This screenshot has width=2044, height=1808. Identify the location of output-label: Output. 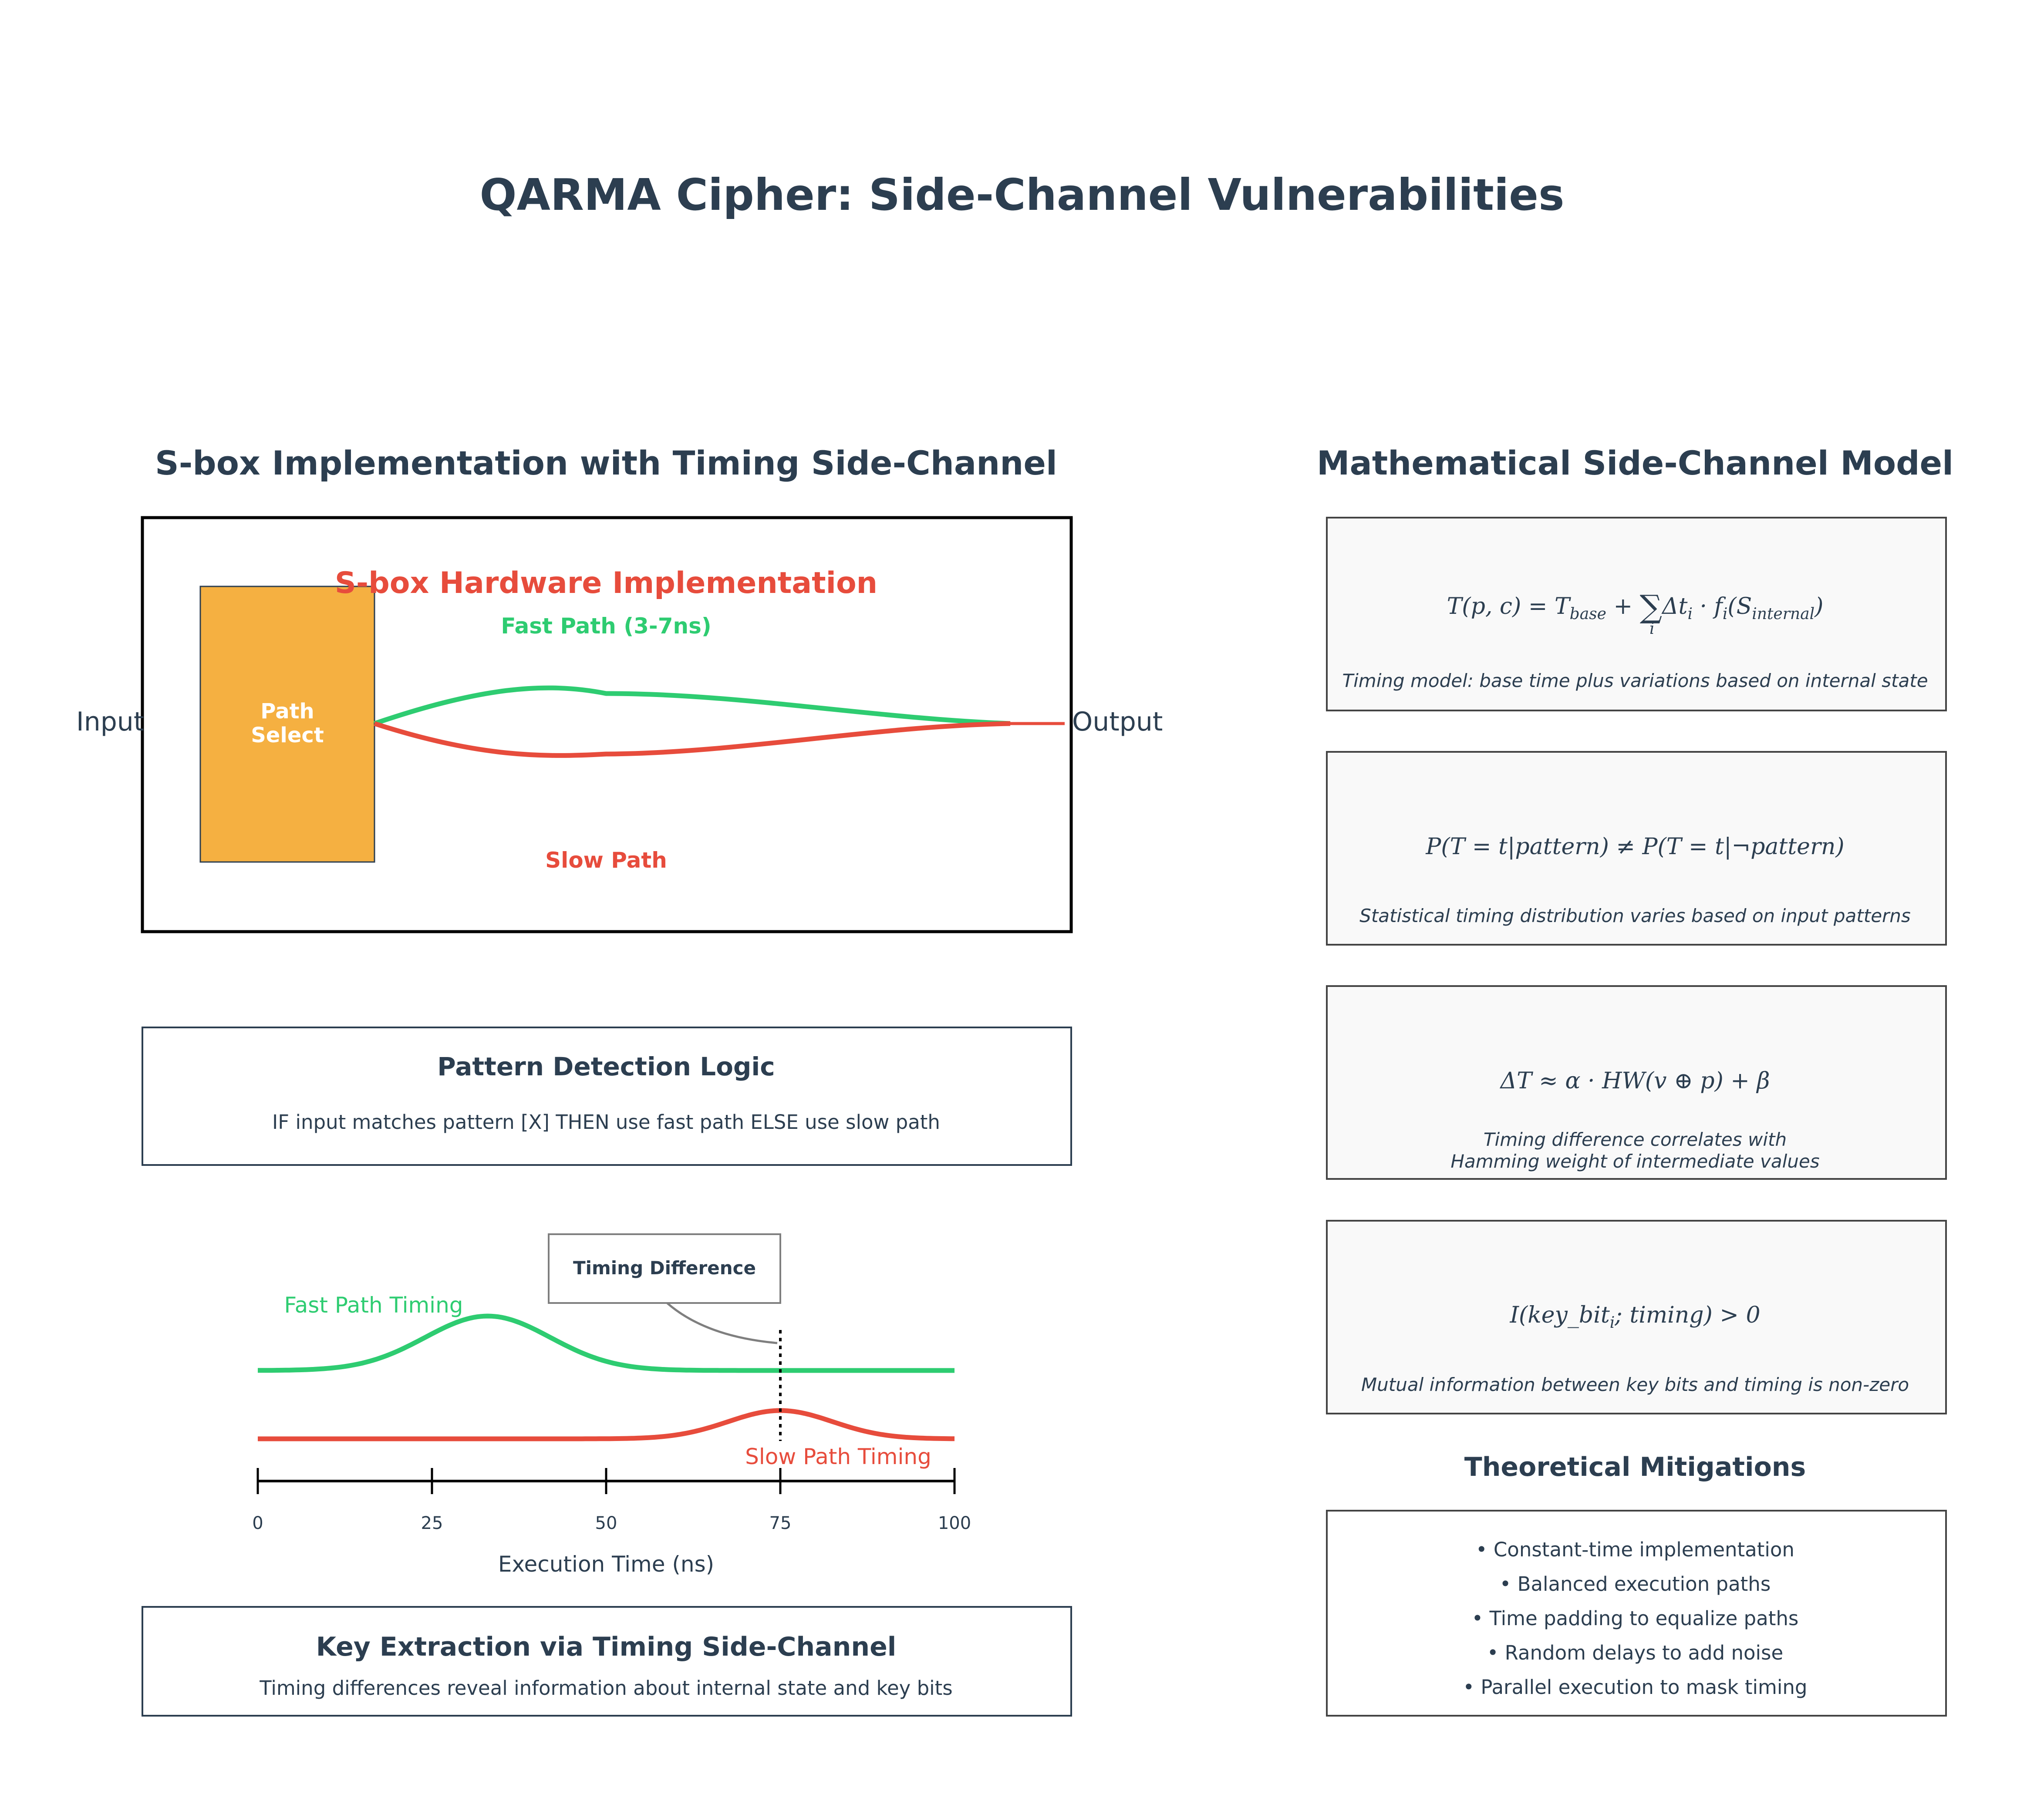
(1117, 722).